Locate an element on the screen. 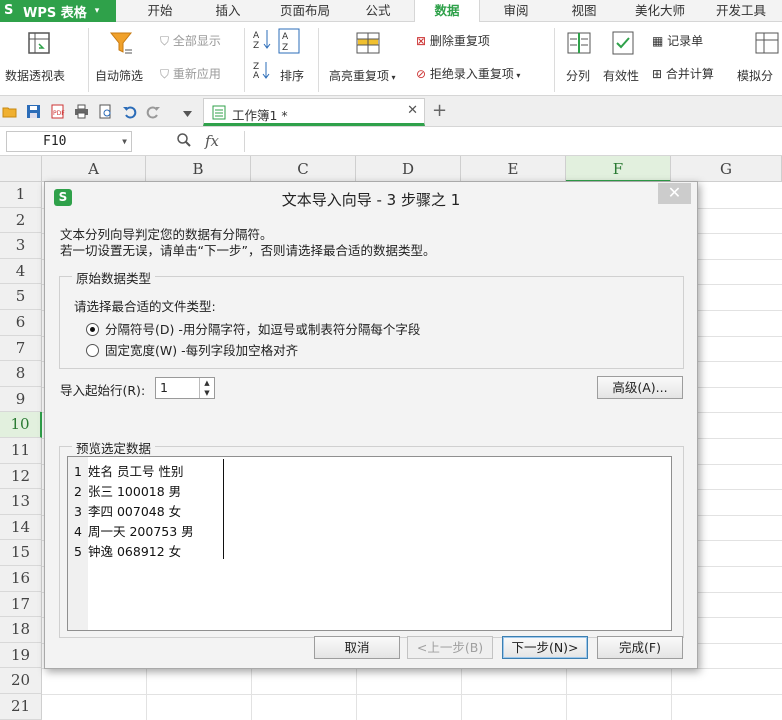  split-columns-button: 分列 is located at coordinates (578, 75).